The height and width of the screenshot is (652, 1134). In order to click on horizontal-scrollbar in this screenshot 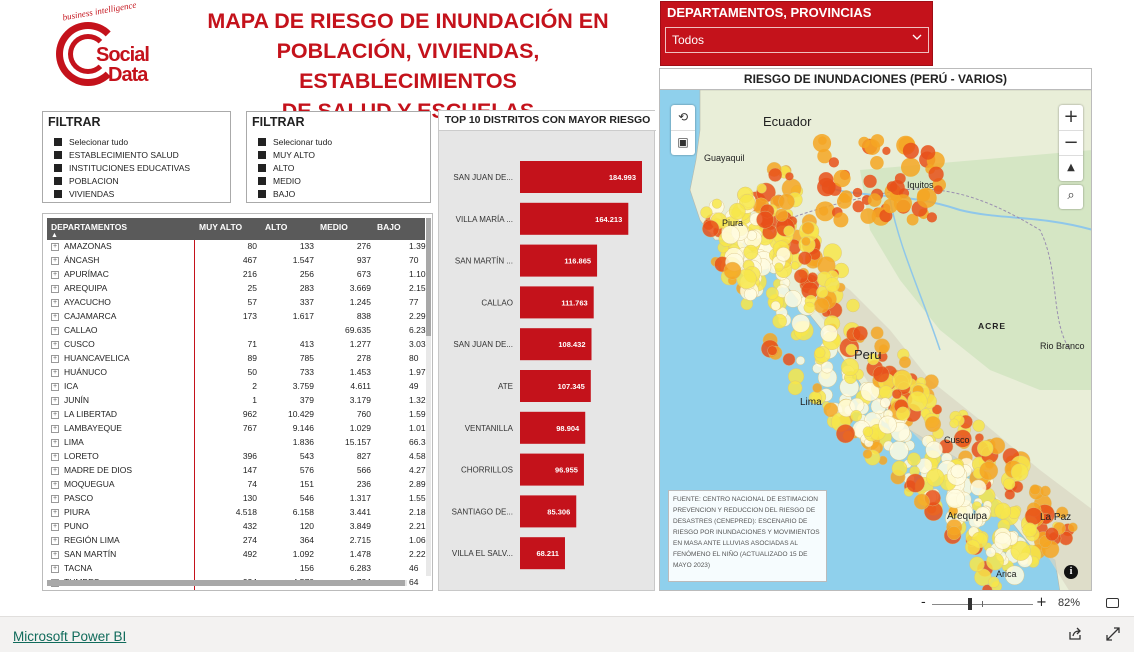, I will do `click(227, 583)`.